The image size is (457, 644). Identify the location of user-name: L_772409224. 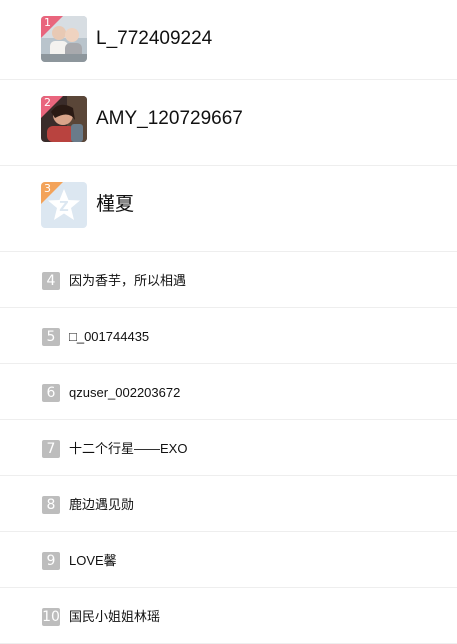
(154, 39).